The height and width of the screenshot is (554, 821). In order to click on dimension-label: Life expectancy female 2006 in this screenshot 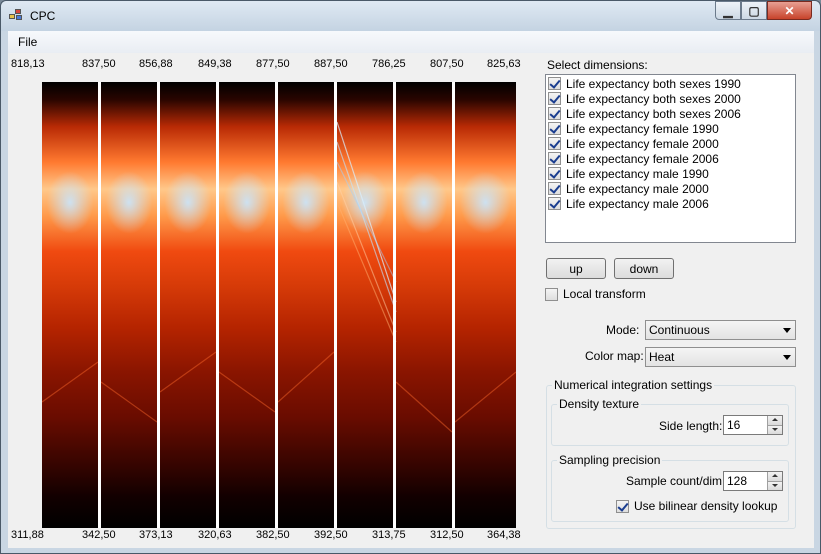, I will do `click(642, 158)`.